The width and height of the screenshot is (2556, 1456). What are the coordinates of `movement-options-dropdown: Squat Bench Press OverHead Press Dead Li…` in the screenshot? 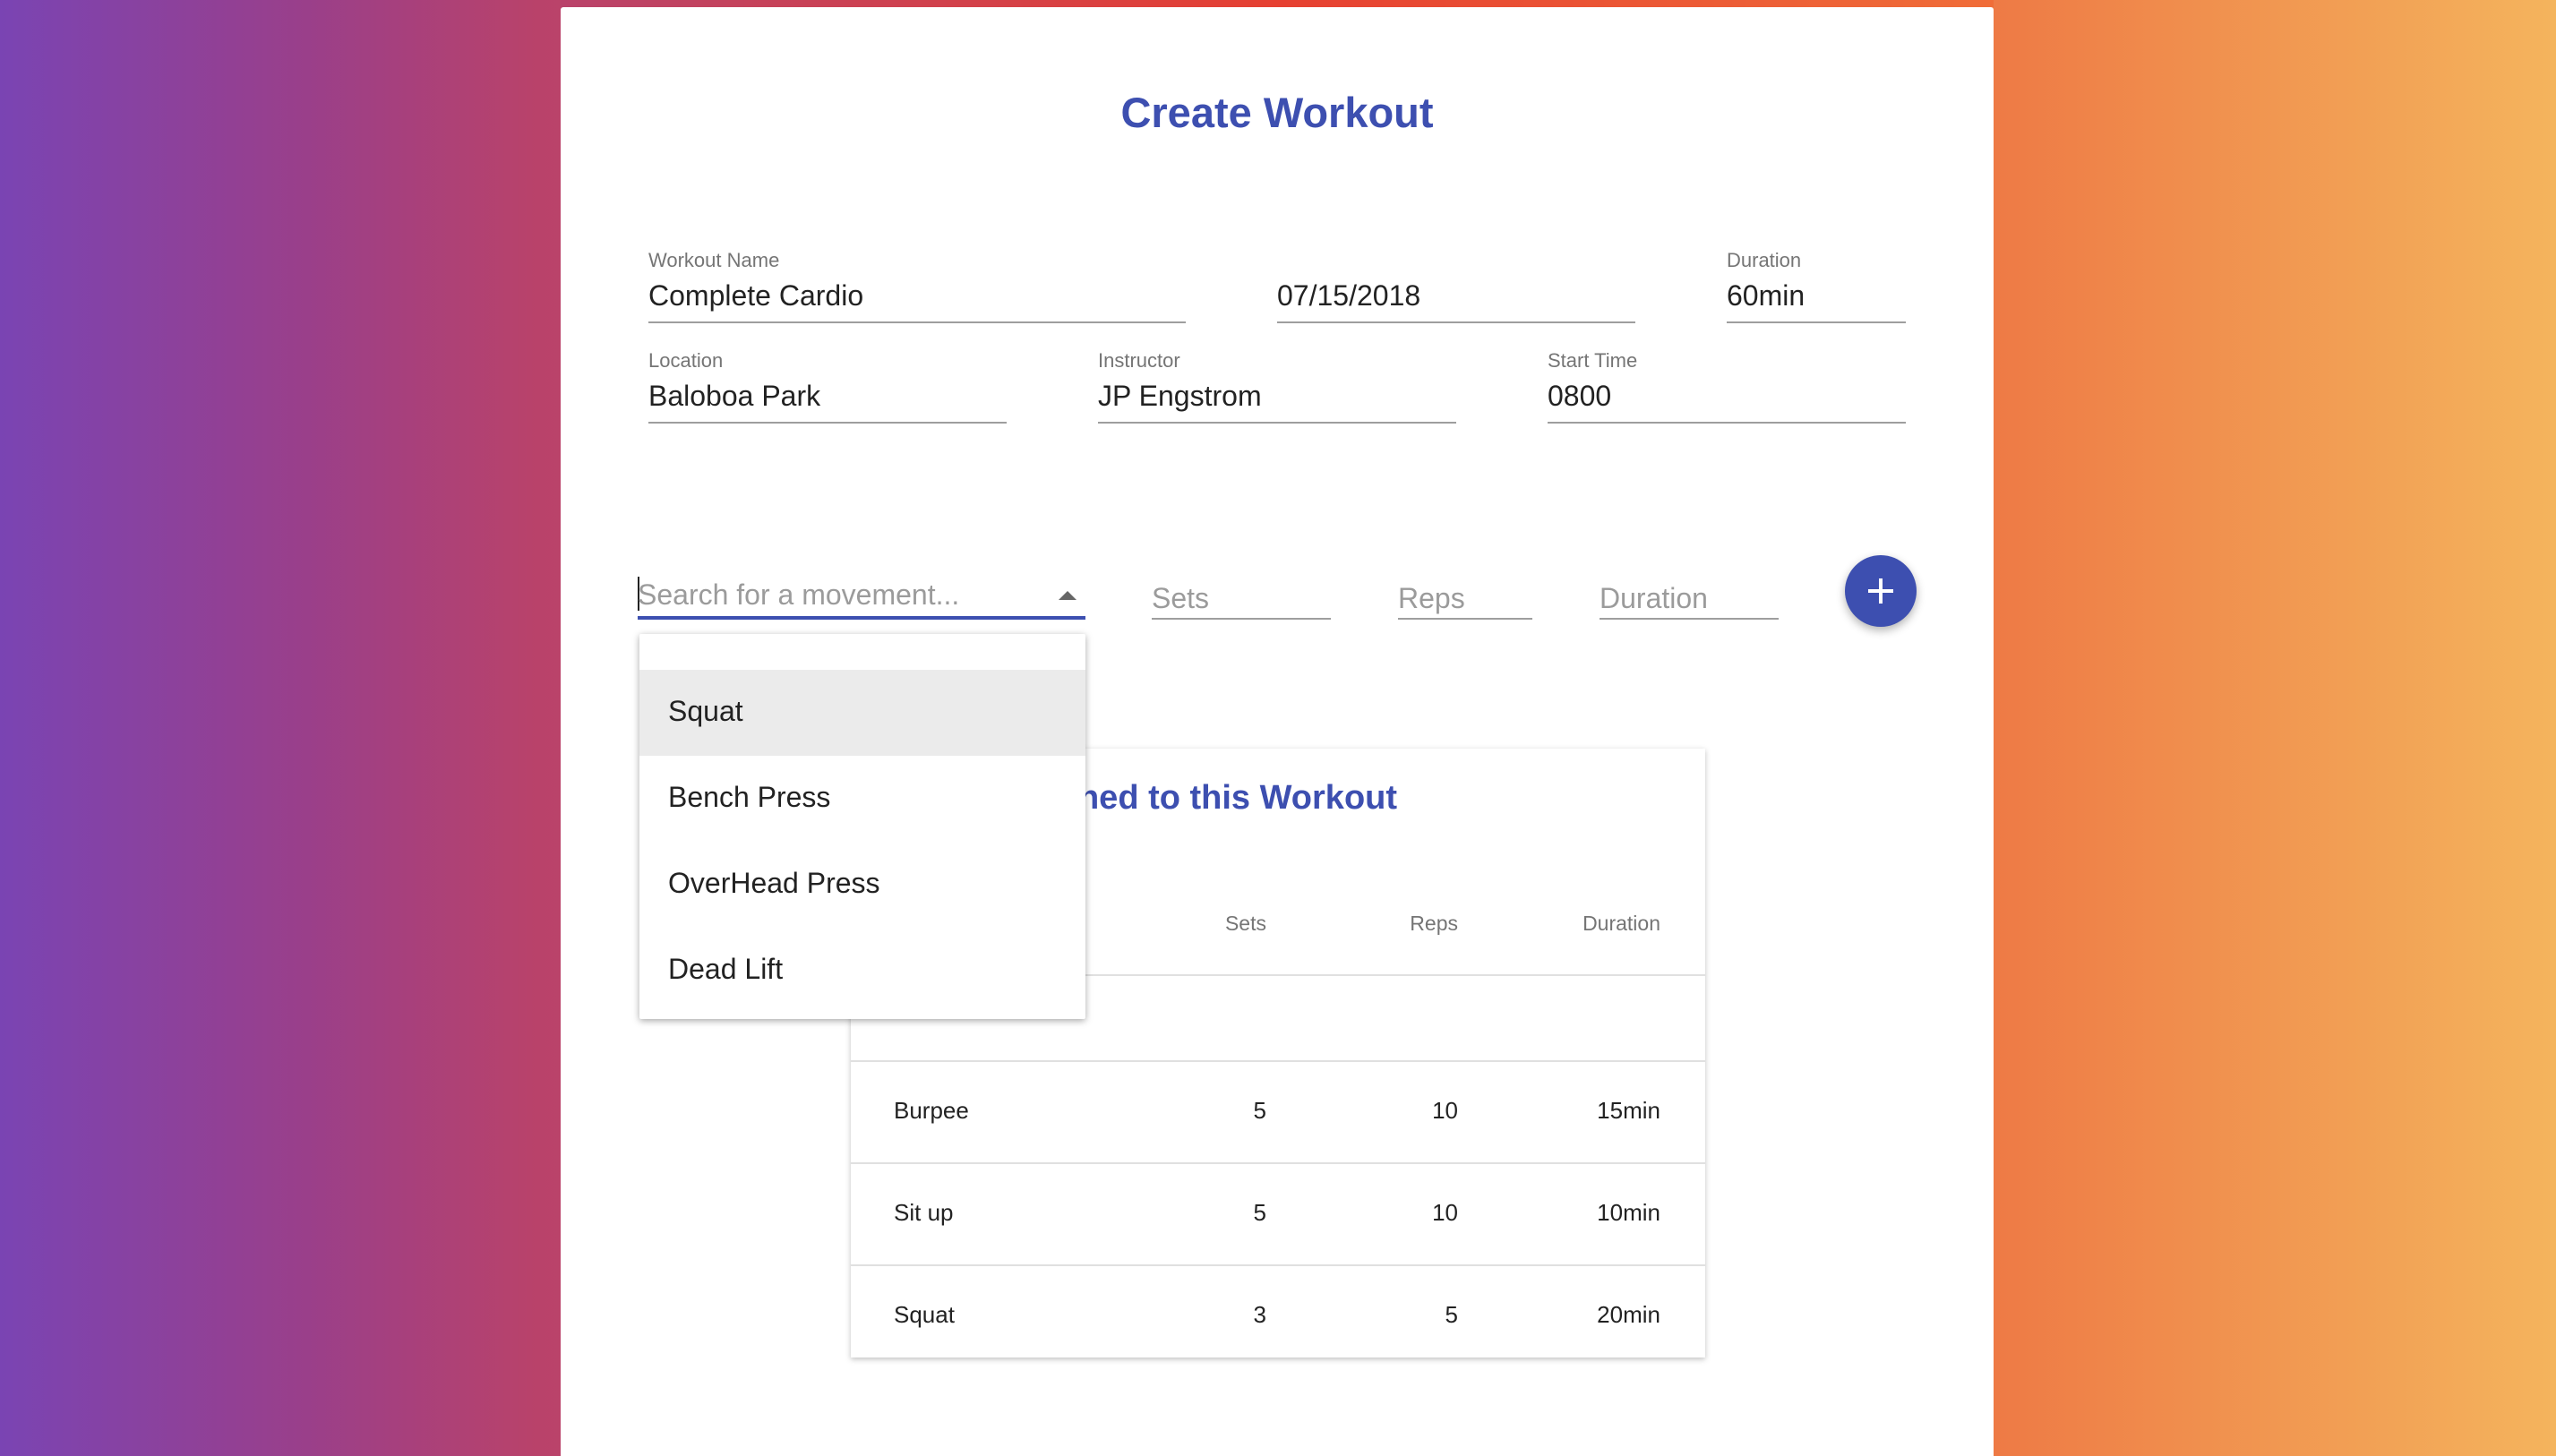 It's located at (862, 826).